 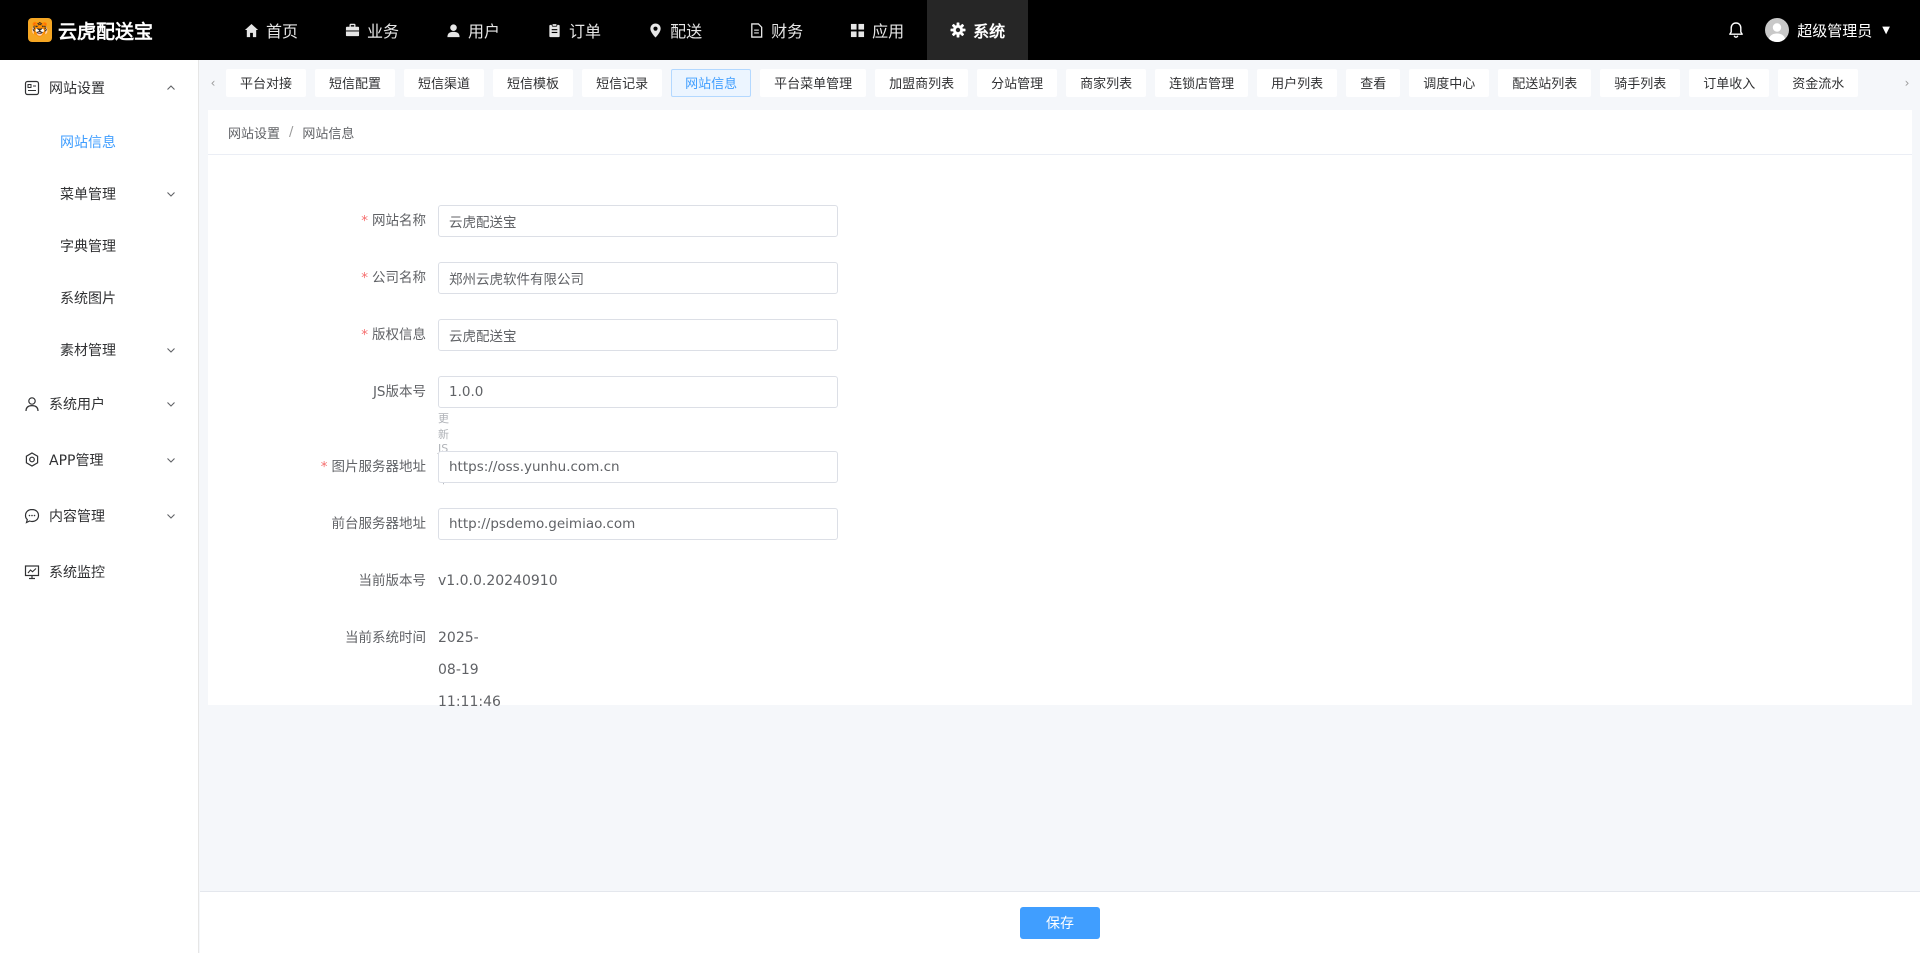 What do you see at coordinates (1106, 82) in the screenshot?
I see `tab-item: 商家列表` at bounding box center [1106, 82].